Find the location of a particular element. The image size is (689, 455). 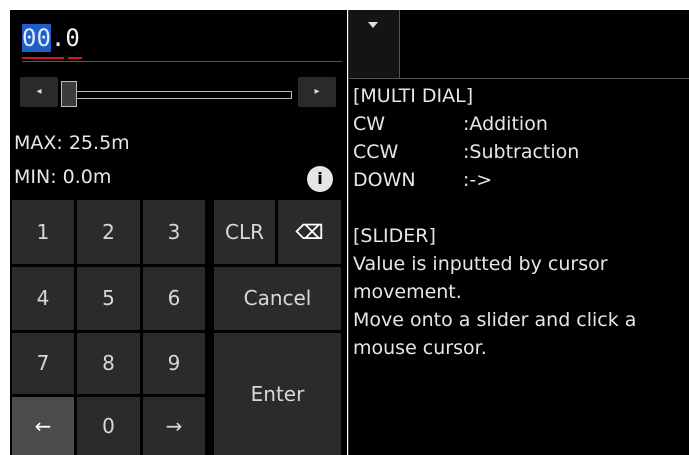

cancel-button: Cancel is located at coordinates (277, 298).